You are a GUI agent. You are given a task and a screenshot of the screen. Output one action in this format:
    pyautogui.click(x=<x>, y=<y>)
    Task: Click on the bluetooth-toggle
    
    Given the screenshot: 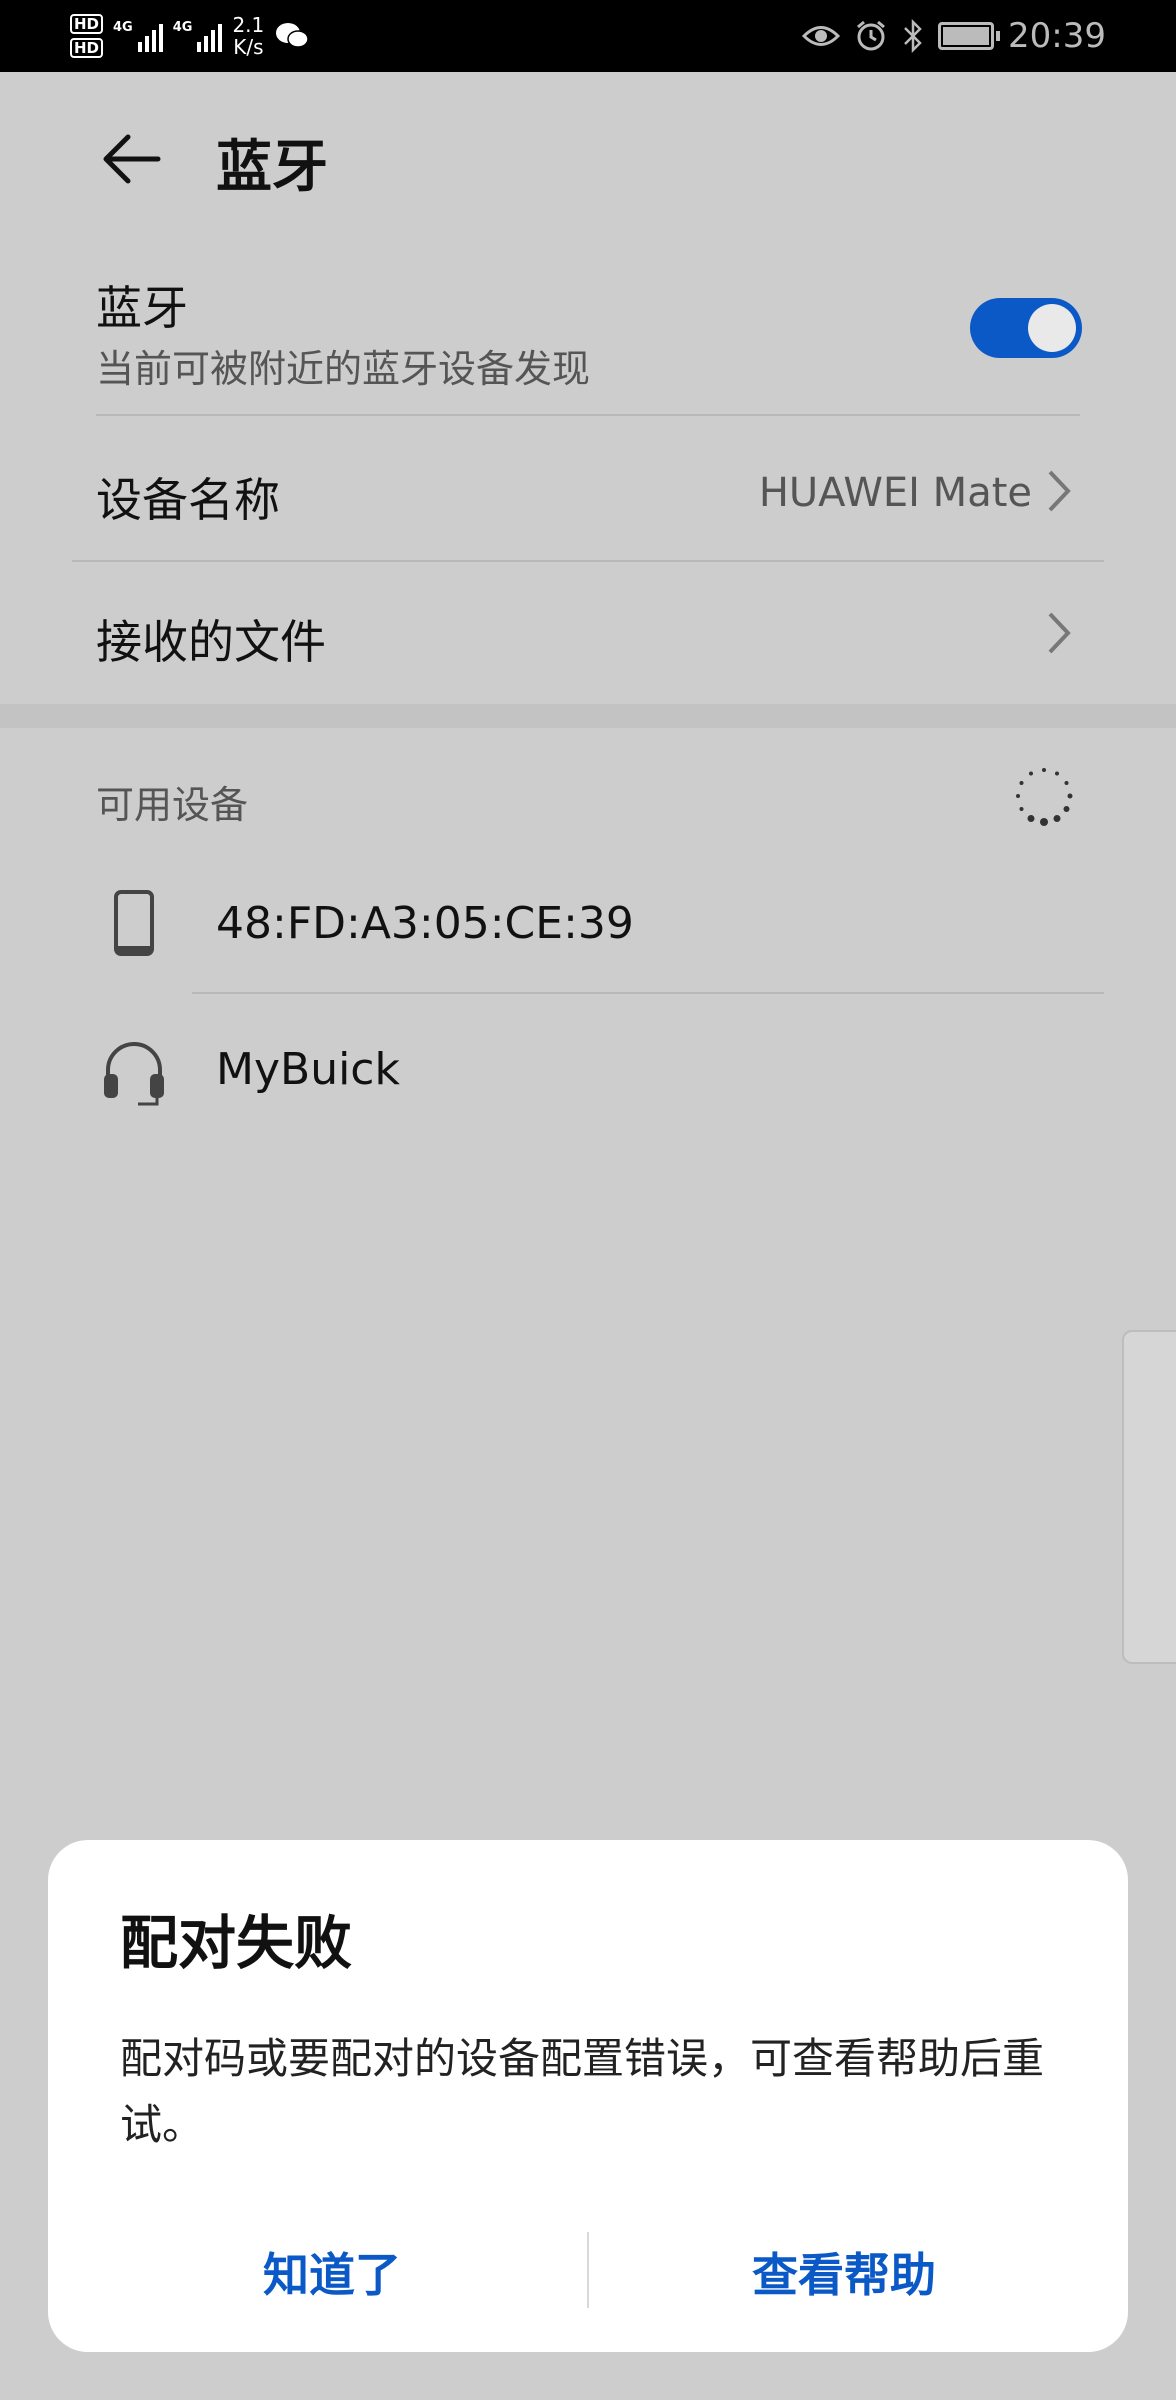 What is the action you would take?
    pyautogui.click(x=1026, y=328)
    